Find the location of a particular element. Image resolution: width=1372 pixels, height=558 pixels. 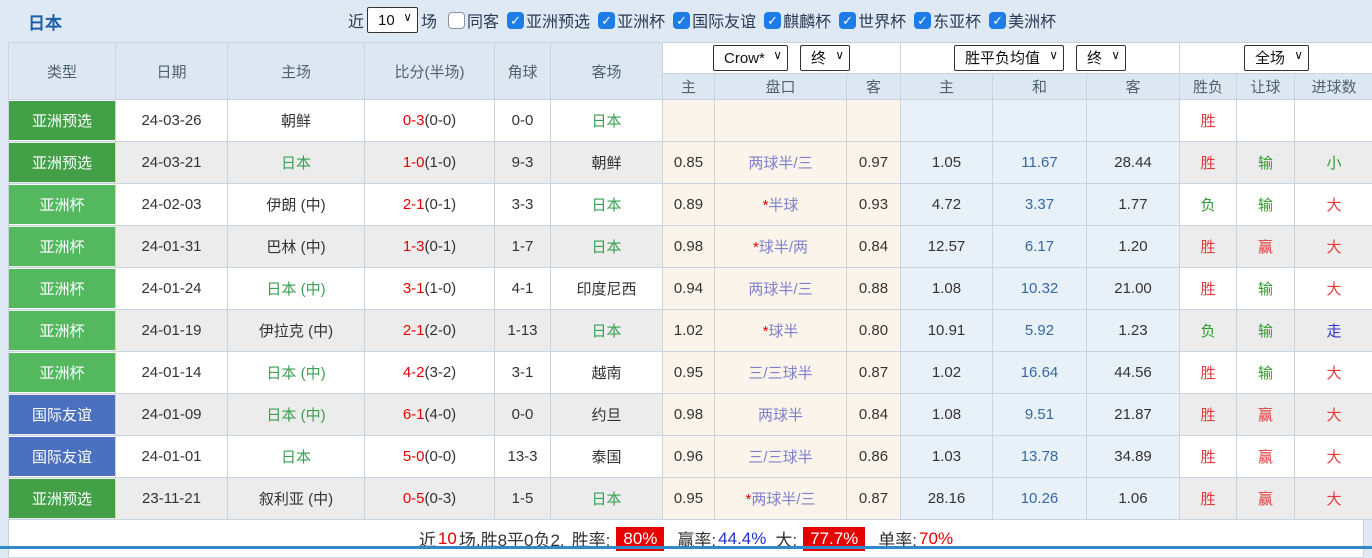

home-team: 叙利亚 (中) is located at coordinates (296, 499).